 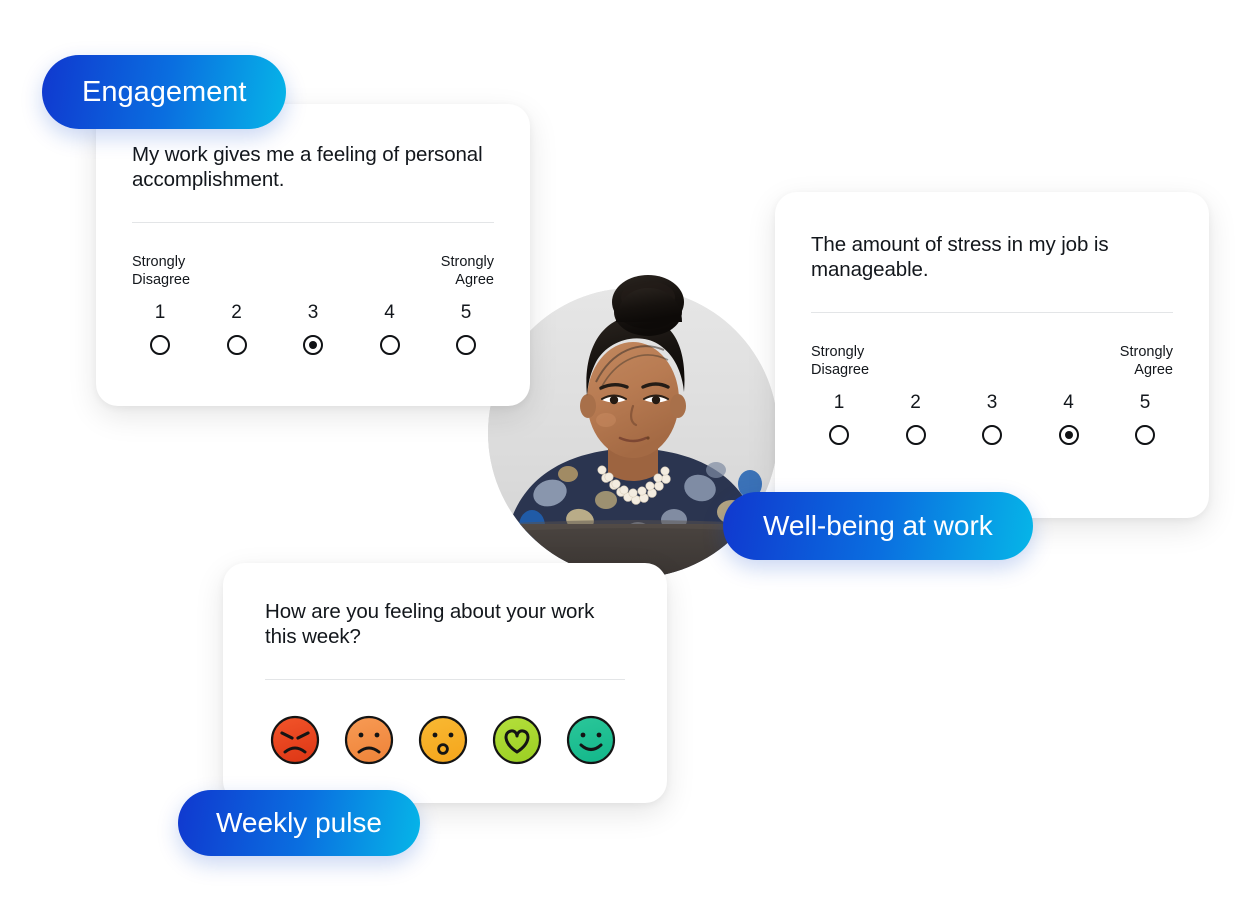 What do you see at coordinates (517, 740) in the screenshot?
I see `love-face-icon` at bounding box center [517, 740].